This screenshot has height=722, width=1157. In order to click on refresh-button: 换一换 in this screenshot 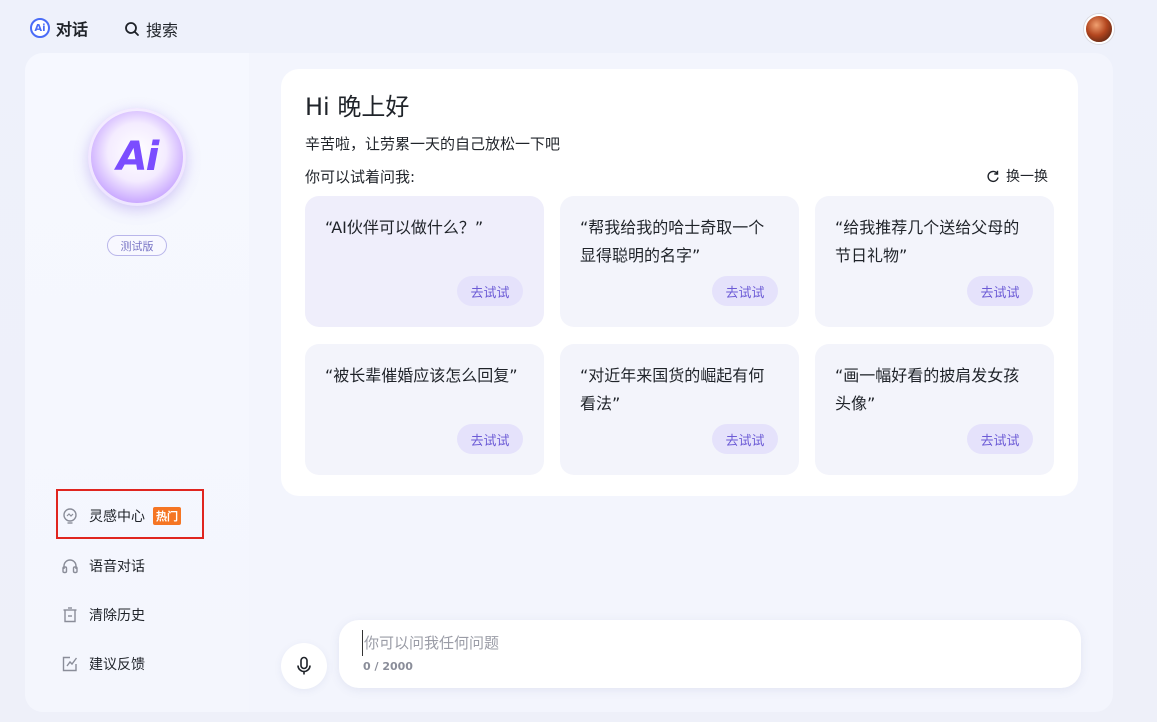, I will do `click(1017, 176)`.